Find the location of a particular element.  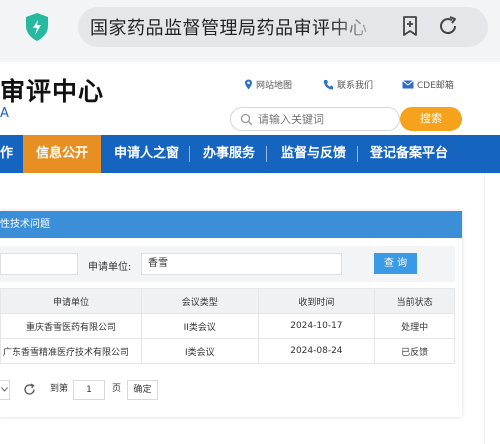

first-filter-field is located at coordinates (39, 264).